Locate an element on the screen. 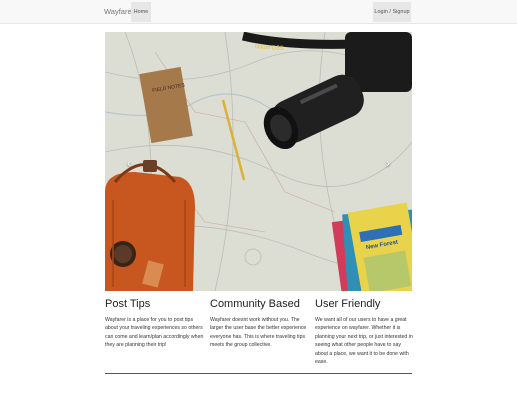 This screenshot has width=517, height=400. feature-title: Post Tips is located at coordinates (128, 304).